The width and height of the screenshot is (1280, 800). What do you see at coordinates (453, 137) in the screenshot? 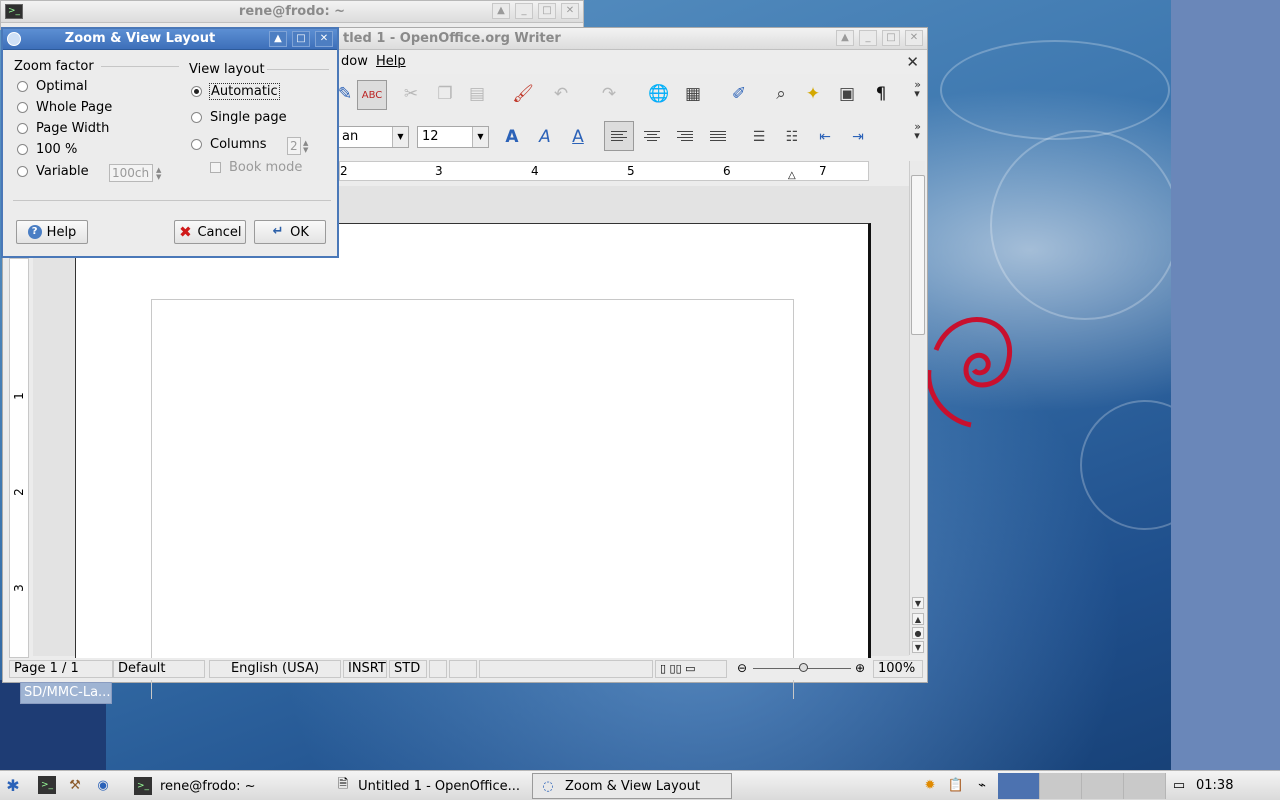
I see `font-size-combo: 12 ▼` at bounding box center [453, 137].